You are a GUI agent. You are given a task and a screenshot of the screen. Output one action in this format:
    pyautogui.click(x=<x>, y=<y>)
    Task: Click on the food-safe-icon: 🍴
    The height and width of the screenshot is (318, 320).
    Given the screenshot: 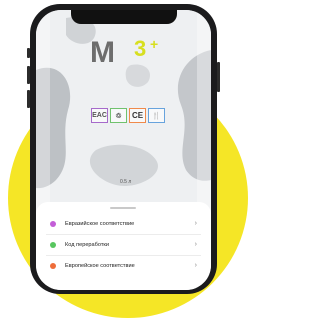 What is the action you would take?
    pyautogui.click(x=156, y=115)
    